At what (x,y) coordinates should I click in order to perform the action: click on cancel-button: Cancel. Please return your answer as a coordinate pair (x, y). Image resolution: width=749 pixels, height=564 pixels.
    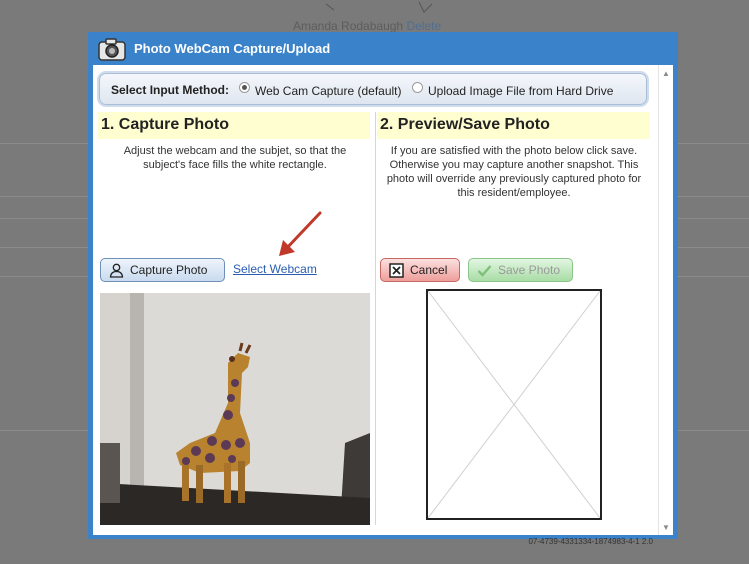
    Looking at the image, I should click on (420, 270).